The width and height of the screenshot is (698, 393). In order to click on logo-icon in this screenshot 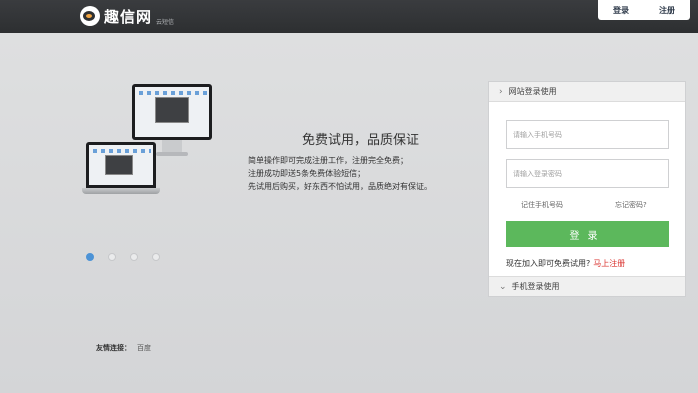, I will do `click(90, 16)`.